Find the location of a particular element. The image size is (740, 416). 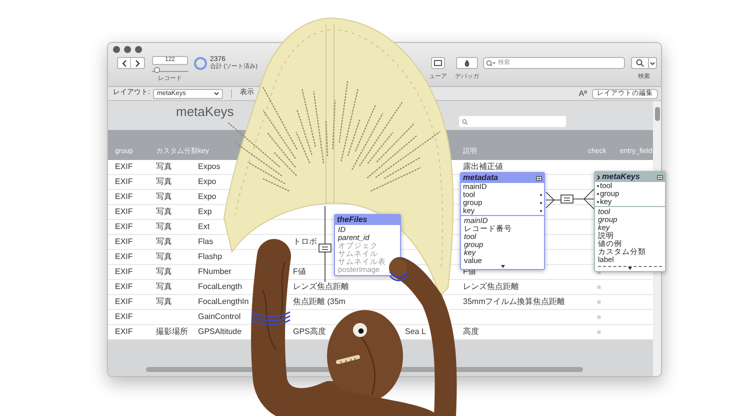

table-cell: GainControl is located at coordinates (219, 317).